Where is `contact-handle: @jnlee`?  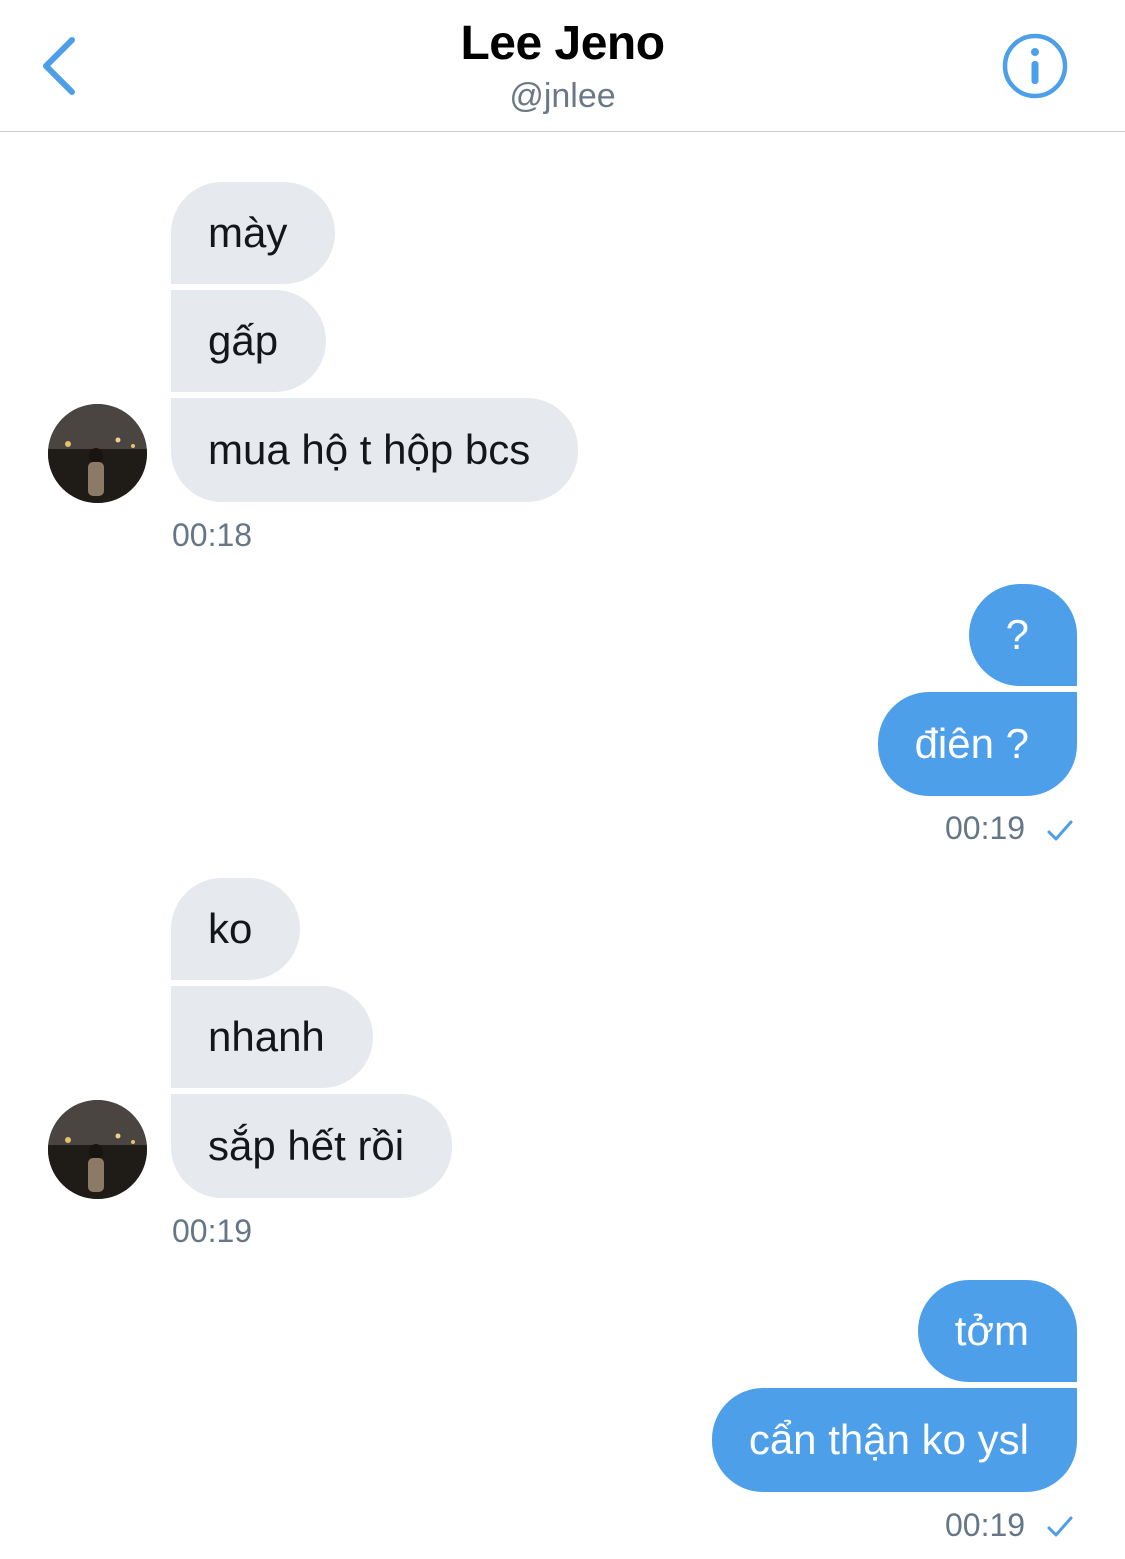 contact-handle: @jnlee is located at coordinates (562, 96).